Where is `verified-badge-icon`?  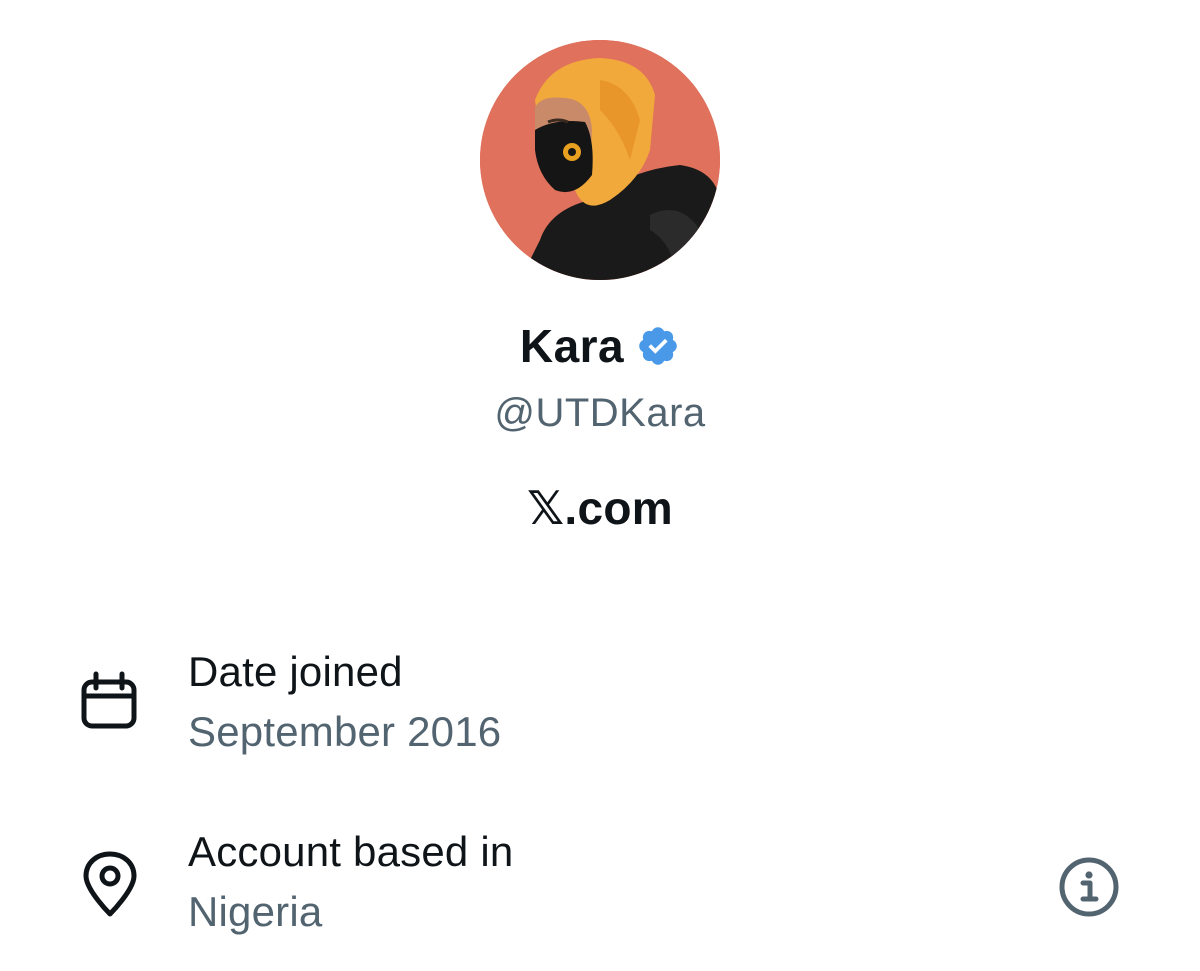 verified-badge-icon is located at coordinates (658, 346).